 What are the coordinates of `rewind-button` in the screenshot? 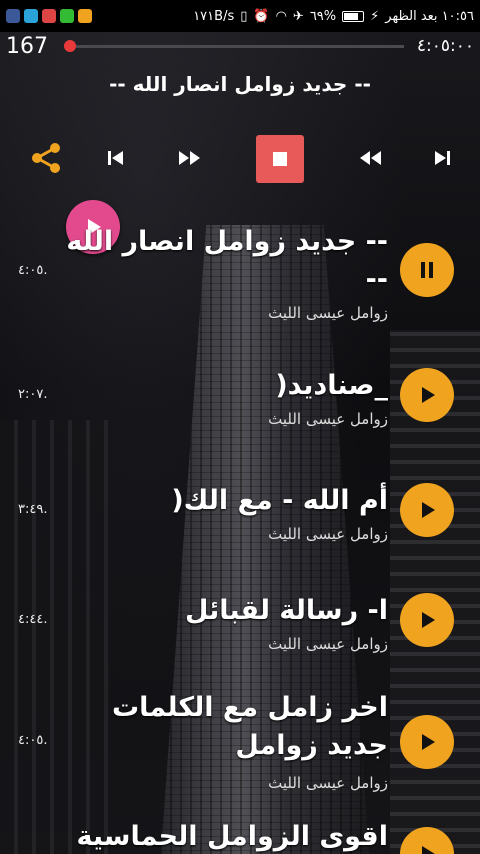 It's located at (370, 158).